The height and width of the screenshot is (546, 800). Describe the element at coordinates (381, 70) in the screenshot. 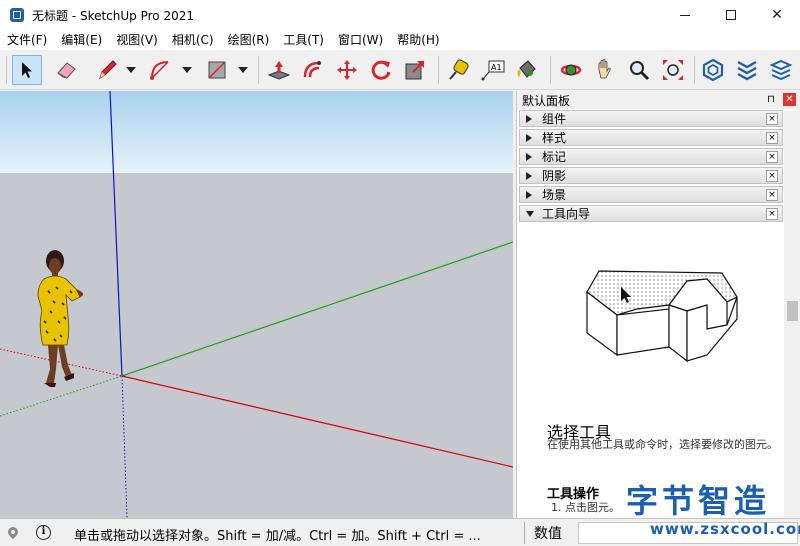

I see `rotate-tool-button` at that location.